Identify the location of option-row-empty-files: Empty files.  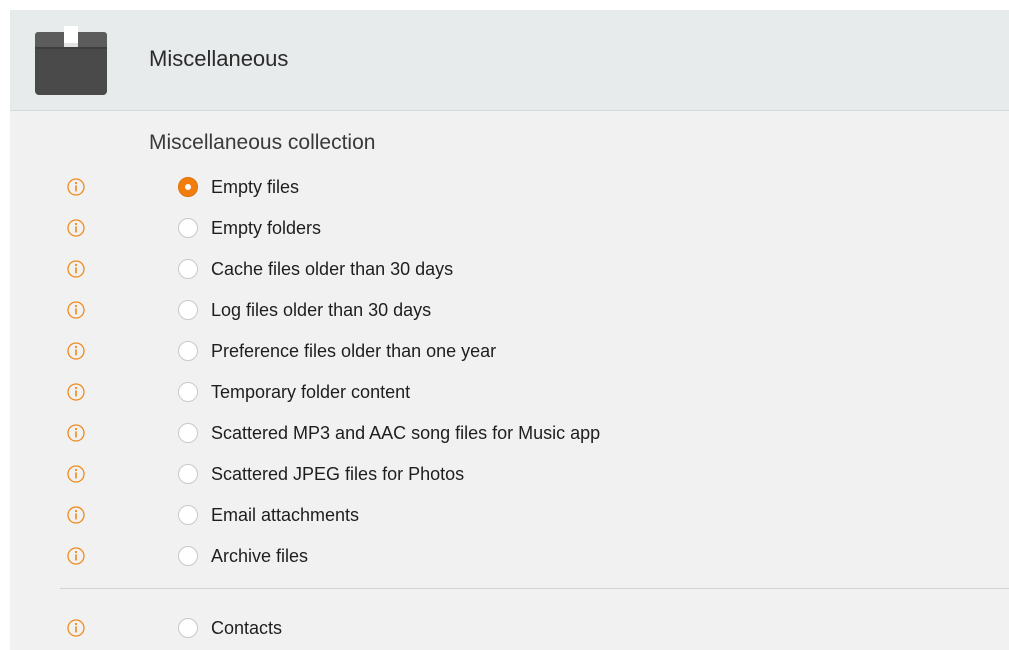
(509, 187).